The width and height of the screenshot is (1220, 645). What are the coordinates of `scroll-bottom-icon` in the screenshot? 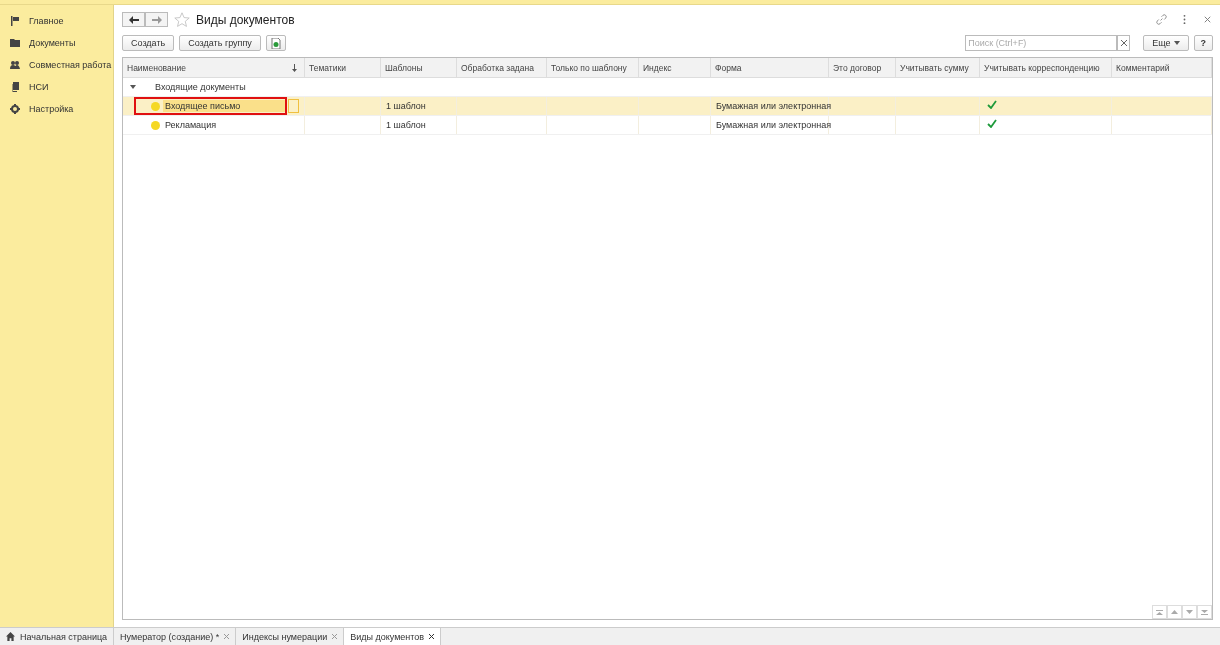 It's located at (1204, 612).